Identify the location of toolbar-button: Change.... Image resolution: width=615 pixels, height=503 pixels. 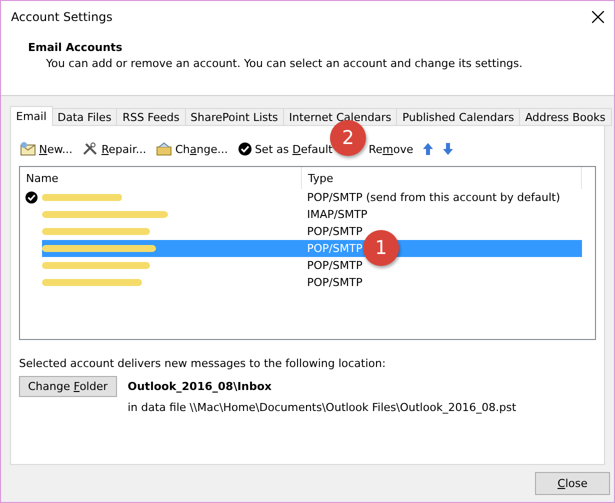
(192, 149).